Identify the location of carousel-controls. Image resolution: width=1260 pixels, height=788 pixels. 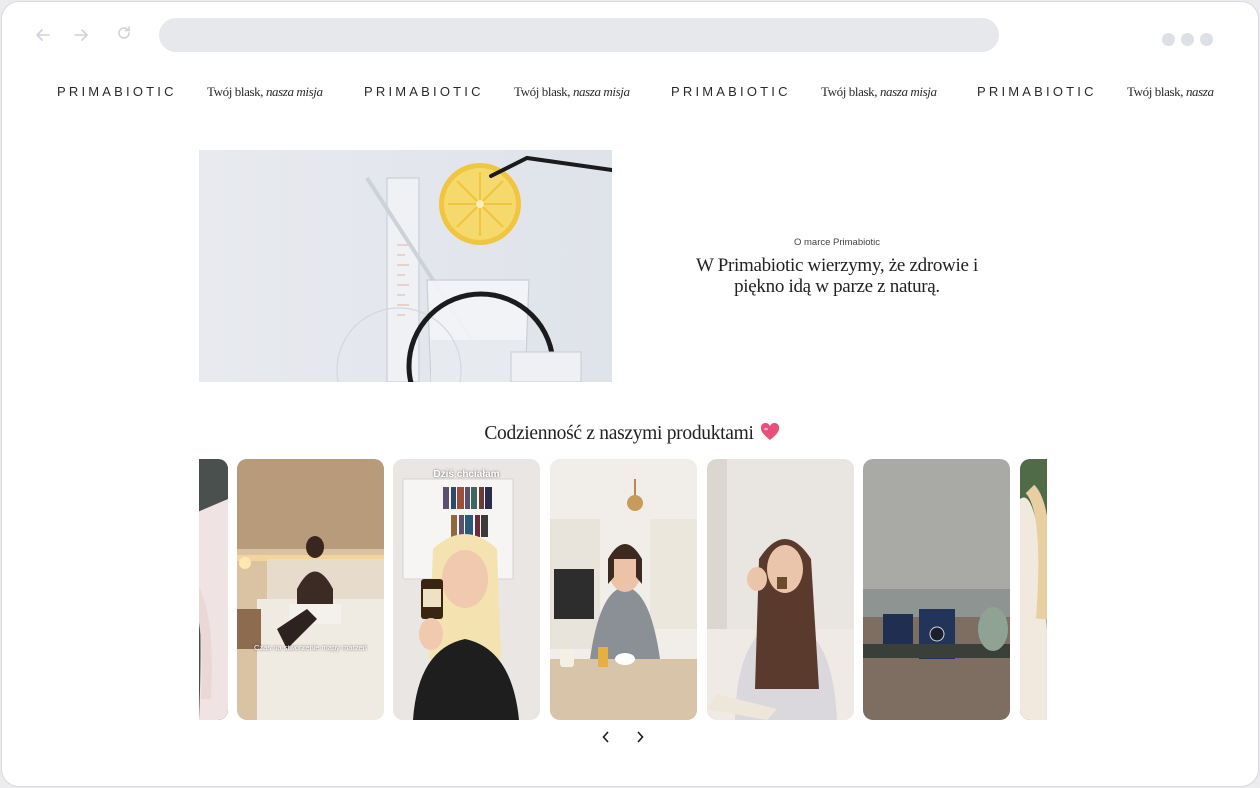
(623, 737).